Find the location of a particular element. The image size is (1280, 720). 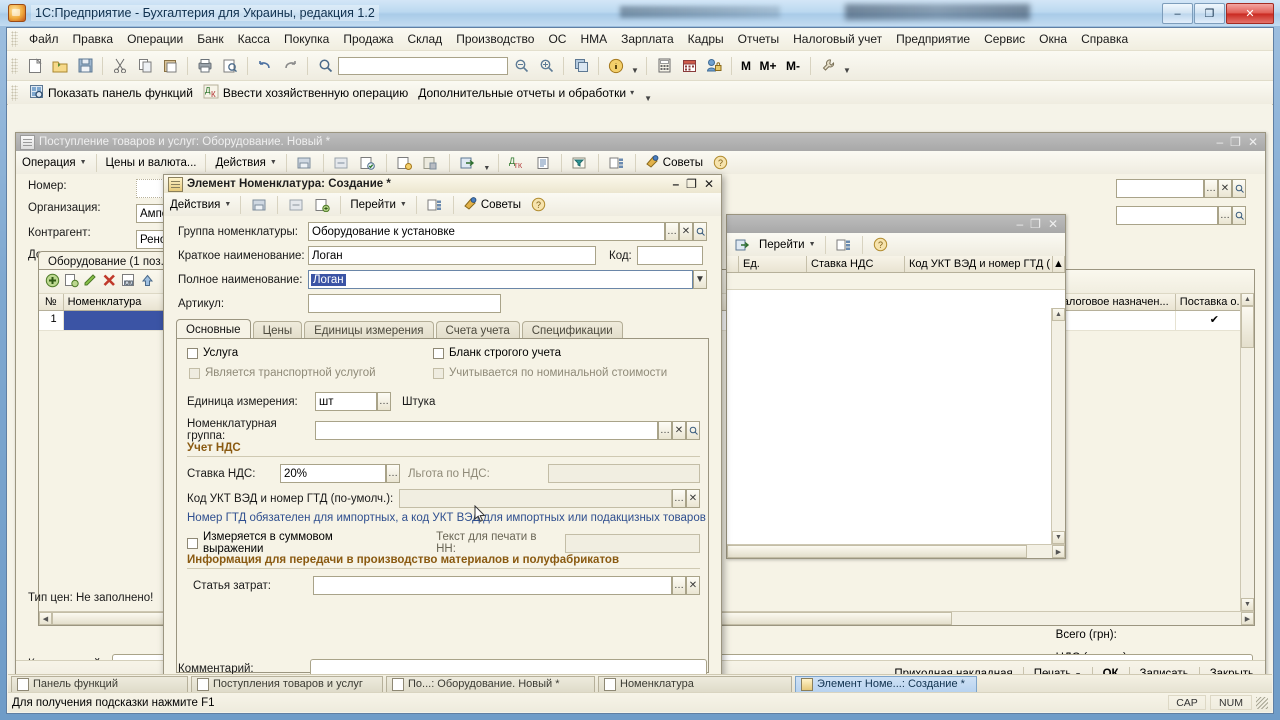

calendar-icon is located at coordinates (689, 65).